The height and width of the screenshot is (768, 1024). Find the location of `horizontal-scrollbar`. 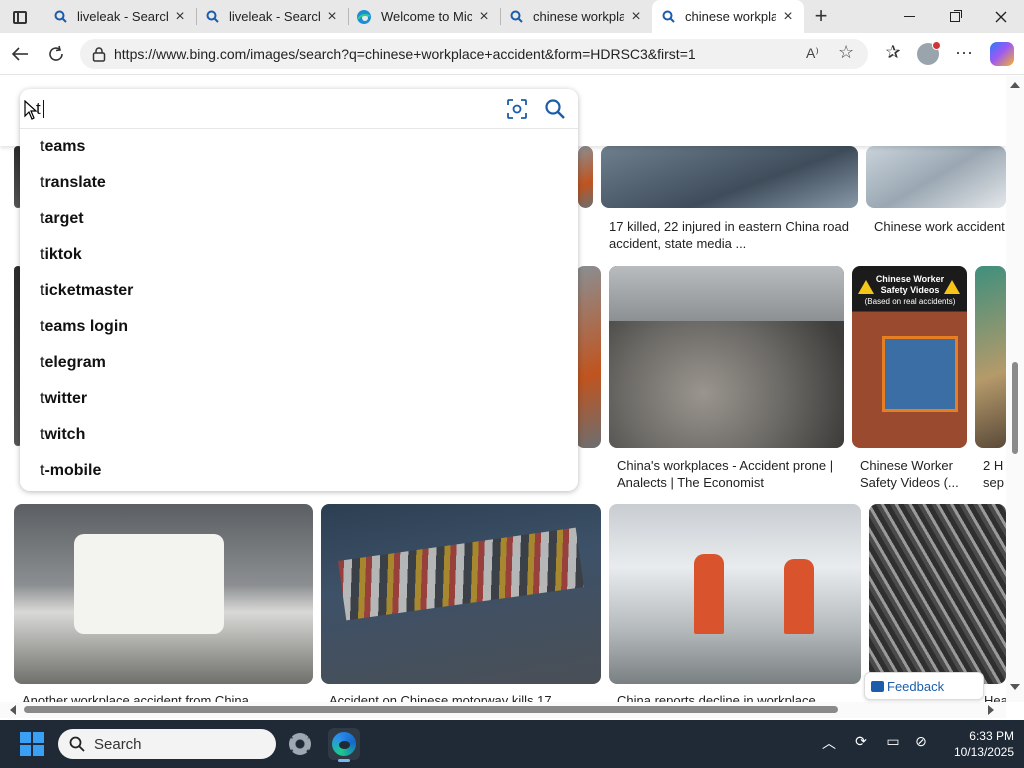

horizontal-scrollbar is located at coordinates (503, 710).